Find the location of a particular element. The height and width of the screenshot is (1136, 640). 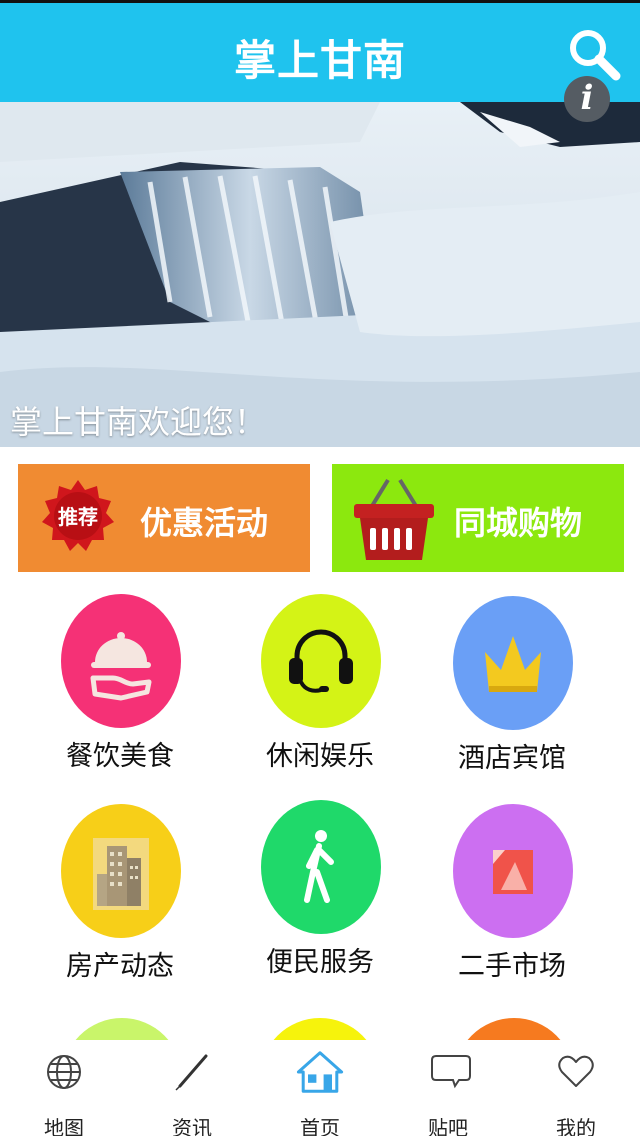

category-label: 餐饮美食 is located at coordinates (120, 756).